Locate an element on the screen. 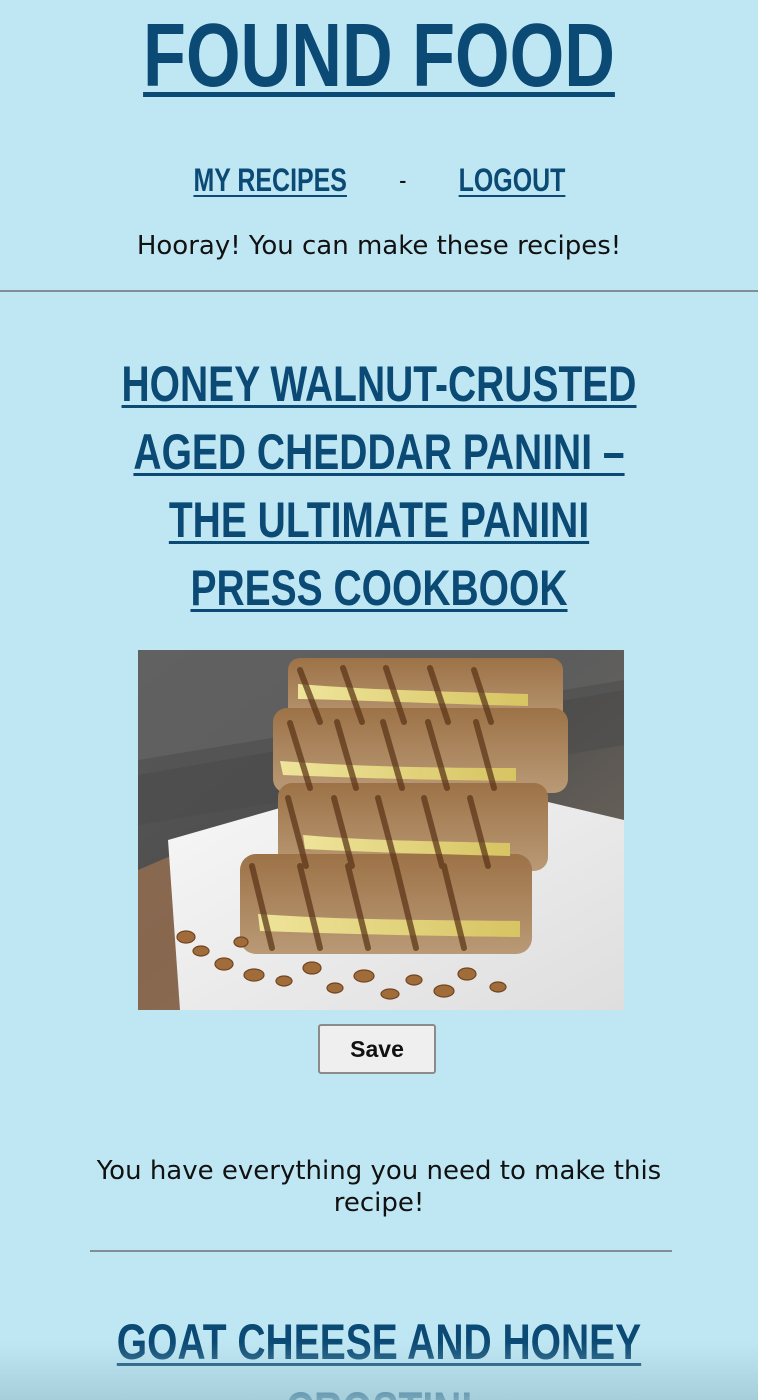 This screenshot has height=1400, width=758. top-navigation: MY RECIPES - LOGOUT is located at coordinates (379, 181).